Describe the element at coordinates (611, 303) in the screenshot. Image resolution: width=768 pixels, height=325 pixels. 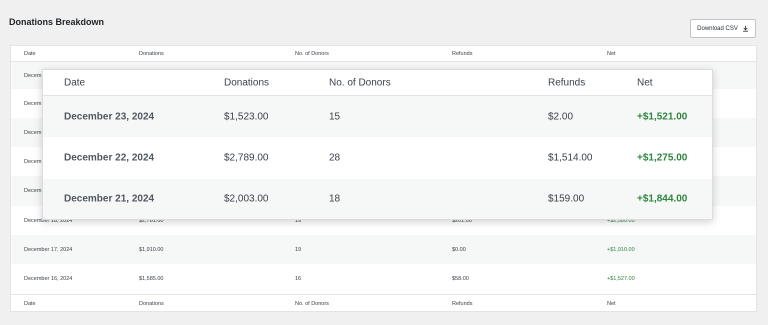
I see `col-footer-net: Net` at that location.